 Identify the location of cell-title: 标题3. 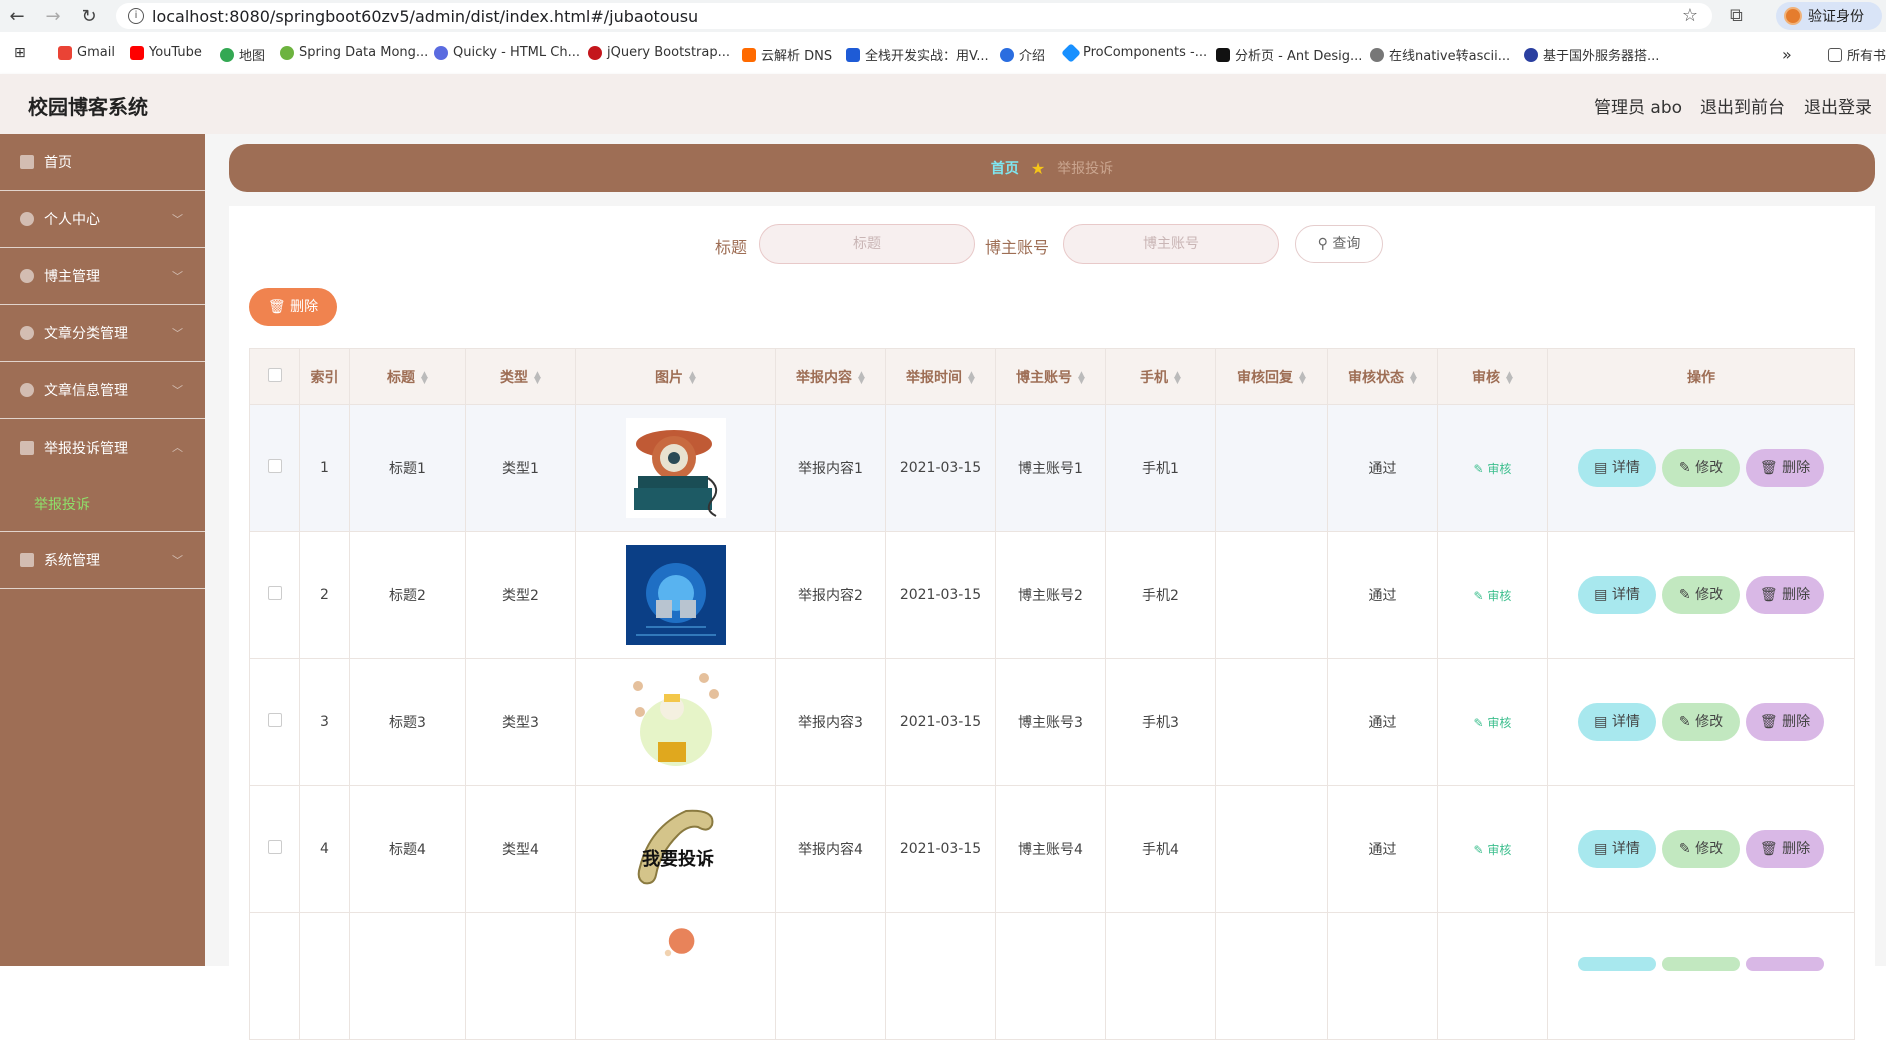
(407, 722).